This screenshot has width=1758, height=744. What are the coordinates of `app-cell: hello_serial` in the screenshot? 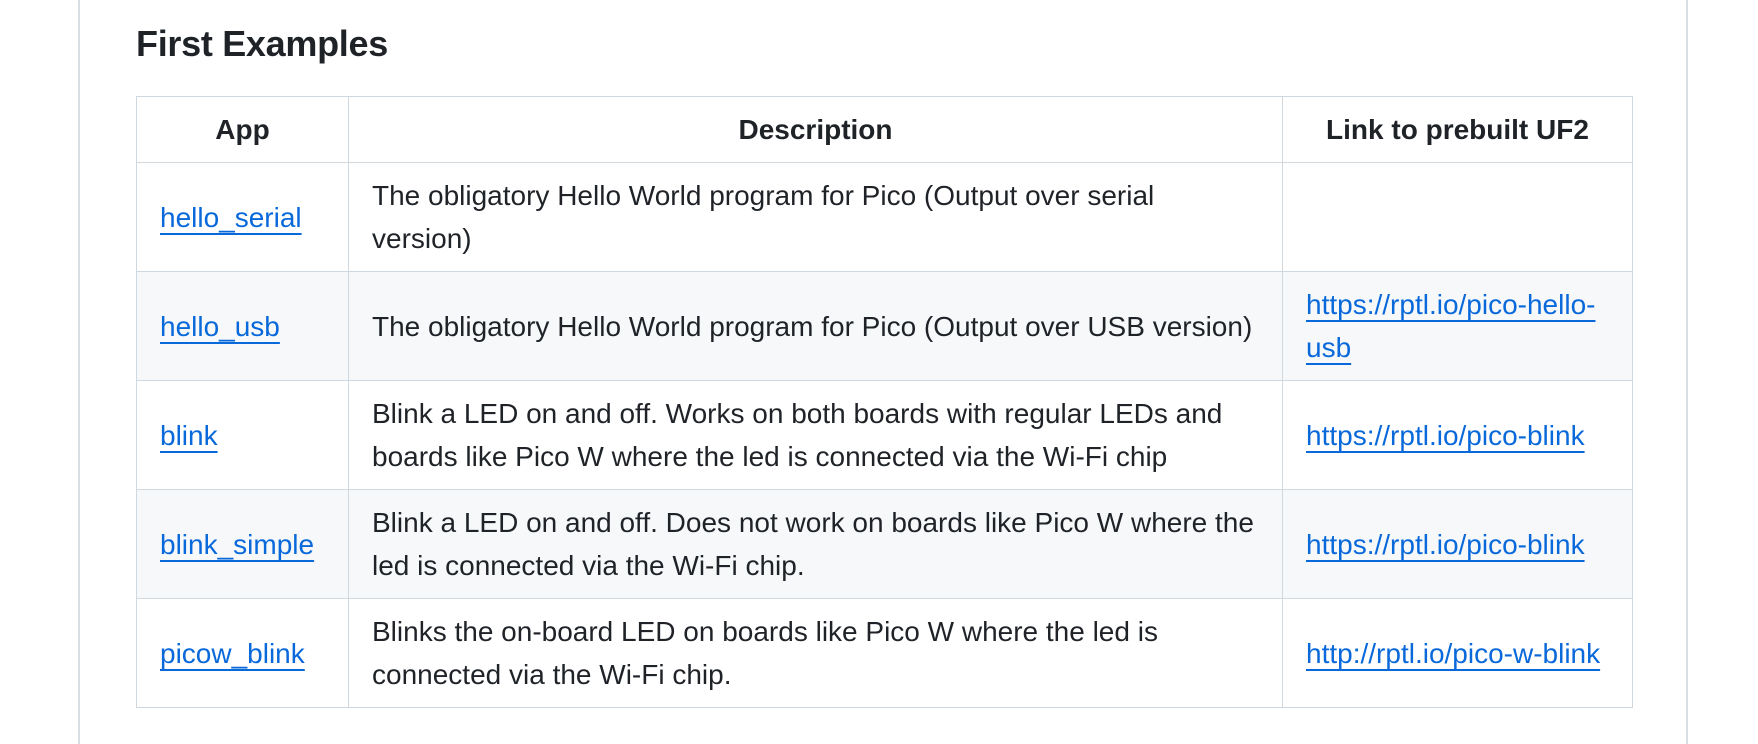 It's located at (242, 217).